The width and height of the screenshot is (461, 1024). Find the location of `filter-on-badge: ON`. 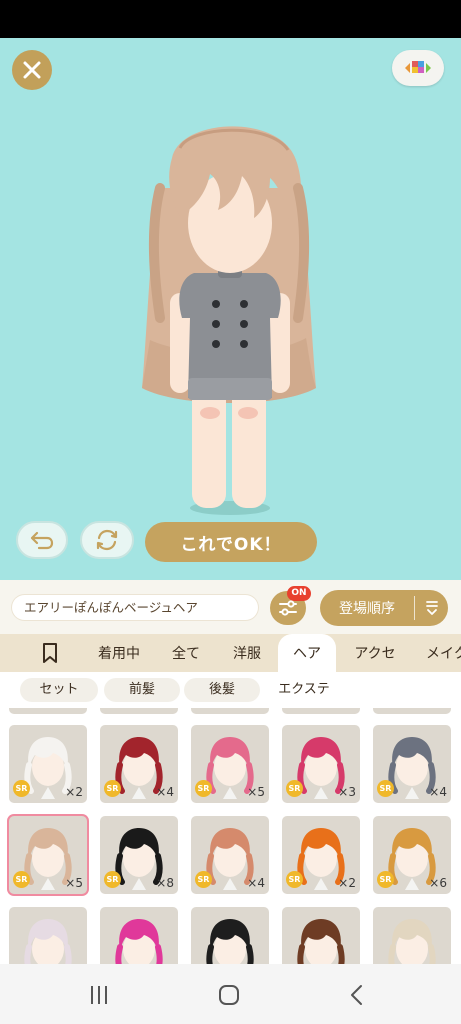

filter-on-badge: ON is located at coordinates (299, 593).